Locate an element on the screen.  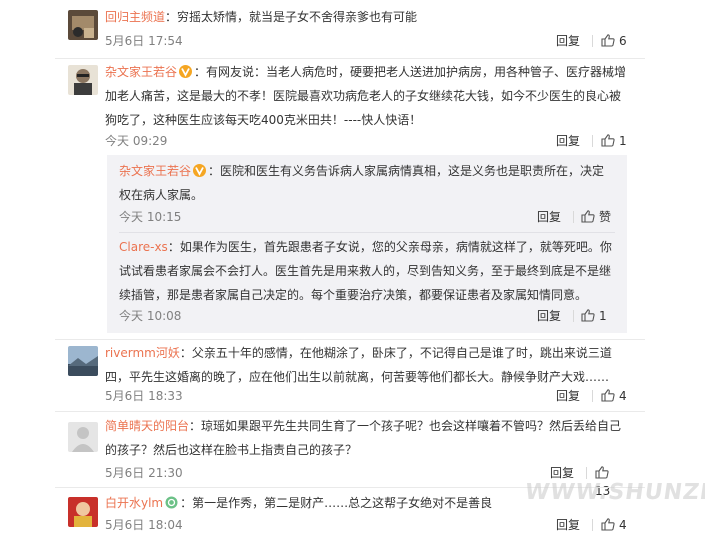
timestamp: 今天 09:29 is located at coordinates (136, 141).